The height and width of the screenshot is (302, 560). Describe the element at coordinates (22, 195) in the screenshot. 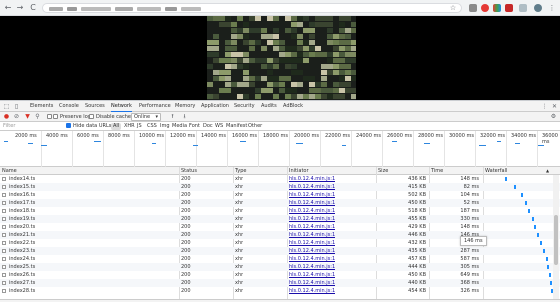

I see `request-name: index16.ts` at that location.